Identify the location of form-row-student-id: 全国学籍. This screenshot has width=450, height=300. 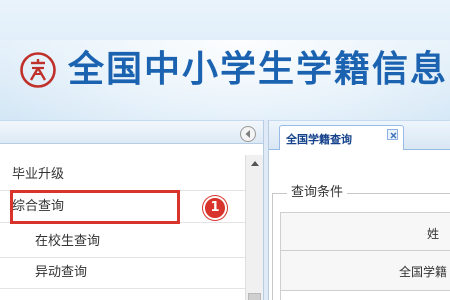
(365, 271).